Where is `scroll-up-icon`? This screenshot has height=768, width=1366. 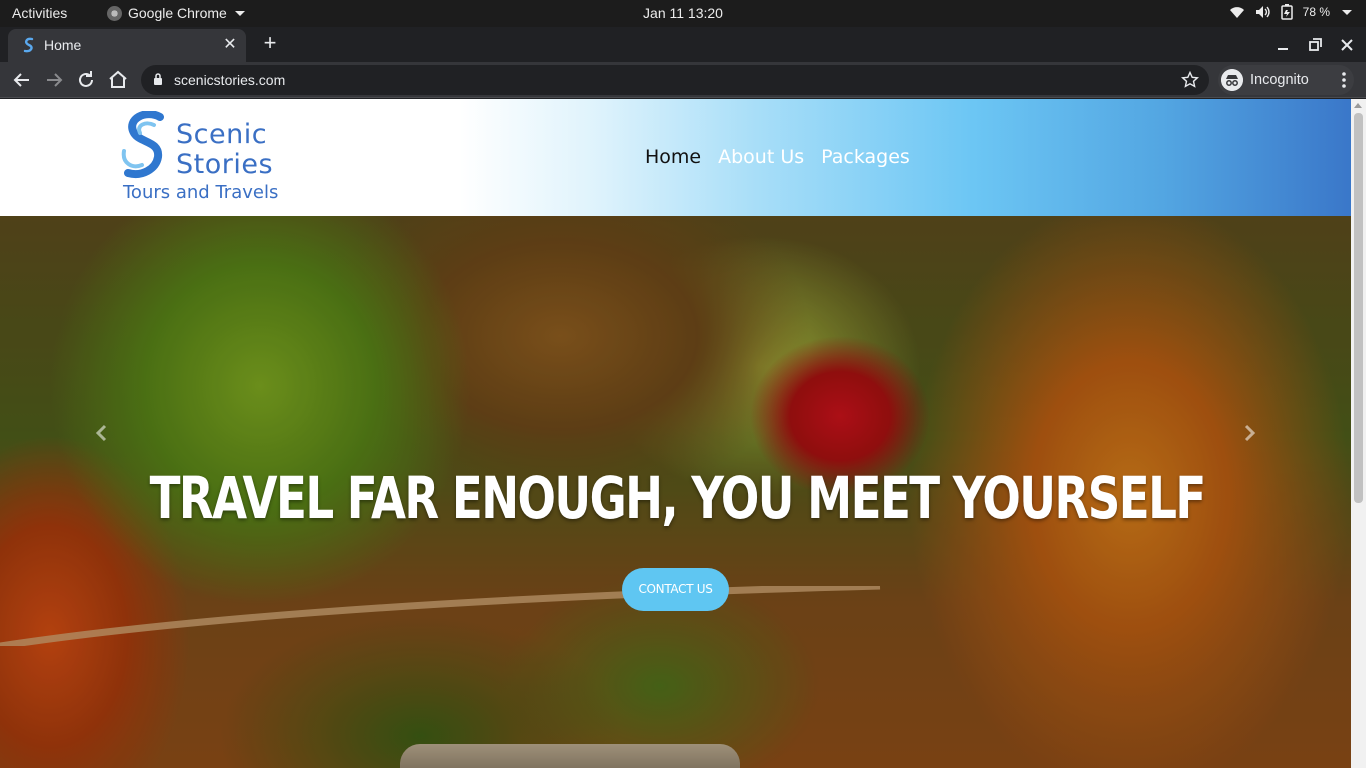 scroll-up-icon is located at coordinates (1358, 105).